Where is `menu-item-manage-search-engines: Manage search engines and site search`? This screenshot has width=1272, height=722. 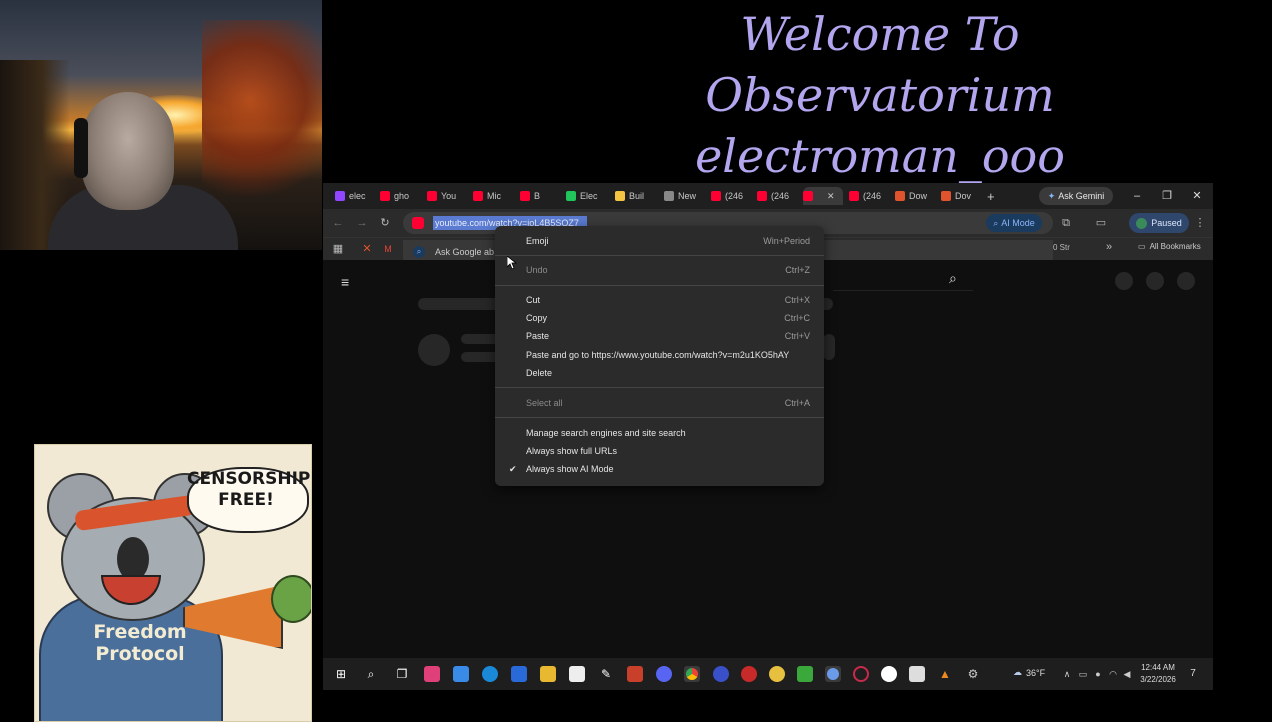
menu-item-manage-search-engines: Manage search engines and site search is located at coordinates (659, 433).